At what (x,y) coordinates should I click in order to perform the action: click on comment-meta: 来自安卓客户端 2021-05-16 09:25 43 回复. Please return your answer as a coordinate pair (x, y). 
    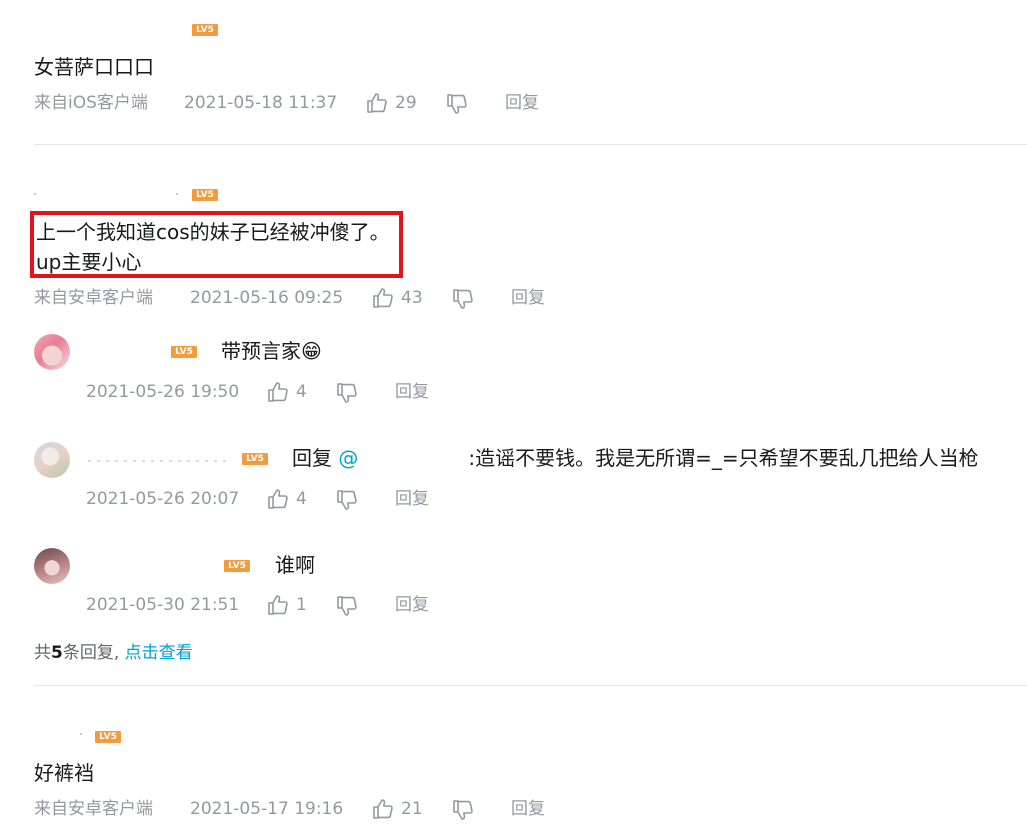
    Looking at the image, I should click on (314, 298).